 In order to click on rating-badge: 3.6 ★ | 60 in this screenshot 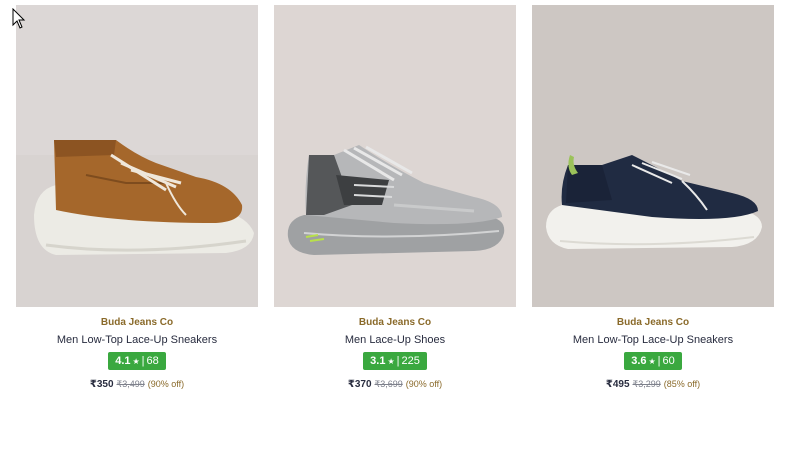, I will do `click(653, 361)`.